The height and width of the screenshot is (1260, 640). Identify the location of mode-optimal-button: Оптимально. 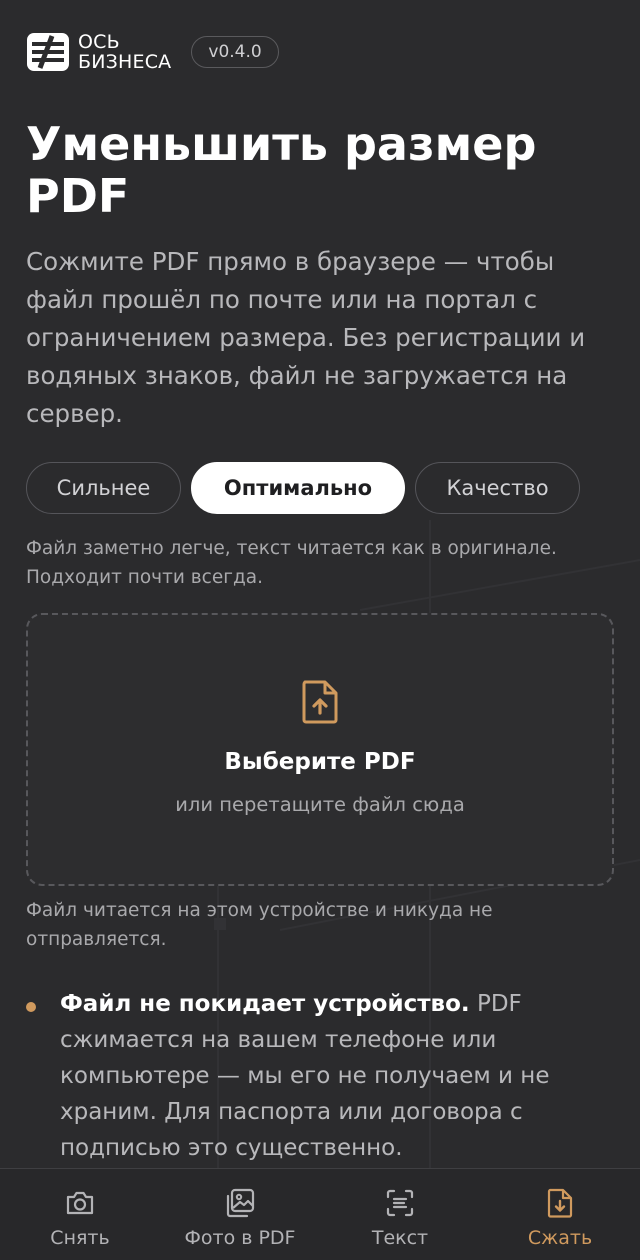
(298, 488).